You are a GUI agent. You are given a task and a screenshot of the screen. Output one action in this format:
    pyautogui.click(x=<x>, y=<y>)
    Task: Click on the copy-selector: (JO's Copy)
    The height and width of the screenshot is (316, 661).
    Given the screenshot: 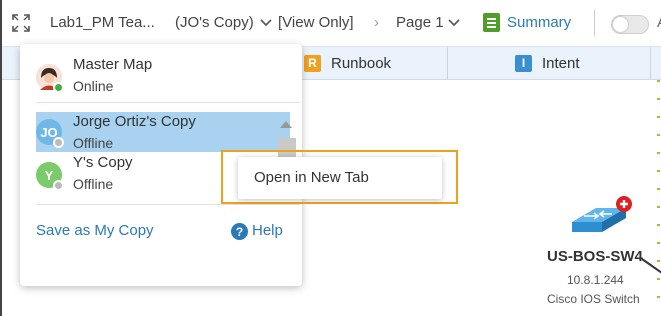 What is the action you would take?
    pyautogui.click(x=214, y=22)
    